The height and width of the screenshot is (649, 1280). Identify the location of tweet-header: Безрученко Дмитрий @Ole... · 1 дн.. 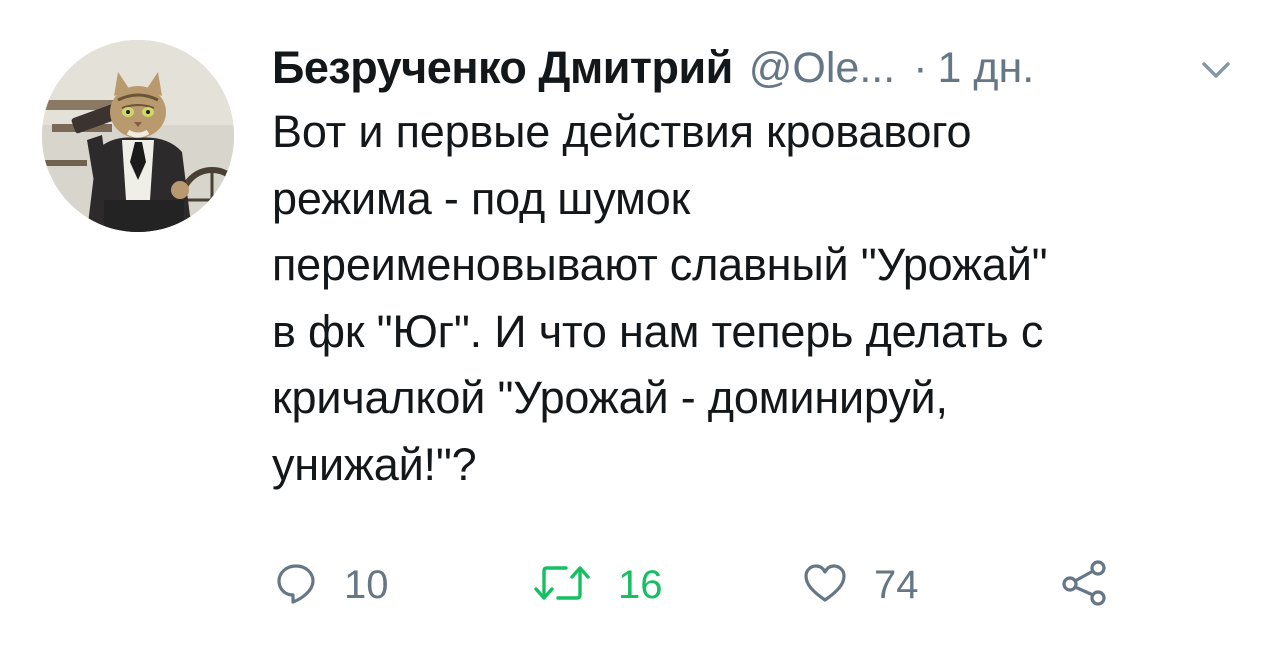
(762, 68).